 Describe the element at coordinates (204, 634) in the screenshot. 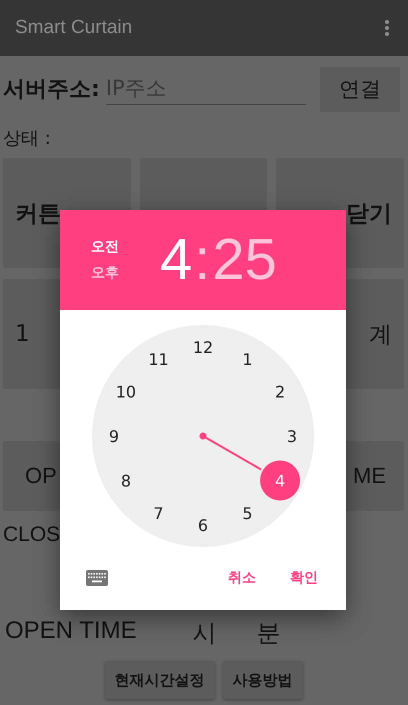

I see `hour-unit-label: 시` at that location.